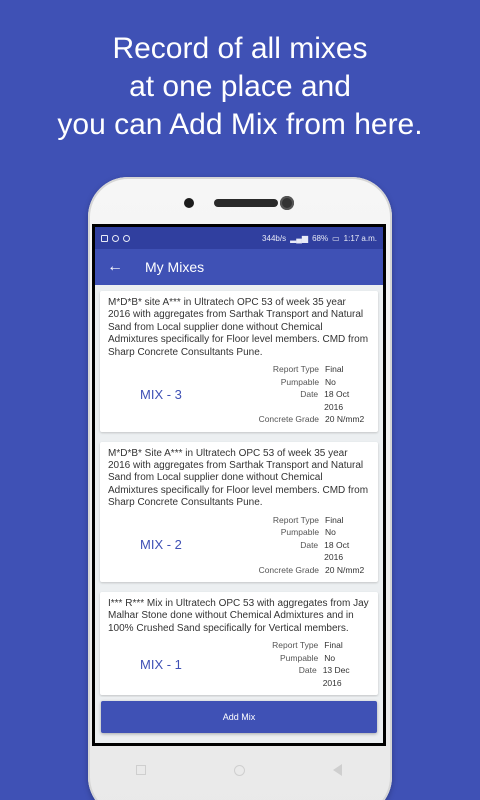 The width and height of the screenshot is (480, 800). What do you see at coordinates (240, 48) in the screenshot?
I see `headline-line-1: Record of all mixes` at bounding box center [240, 48].